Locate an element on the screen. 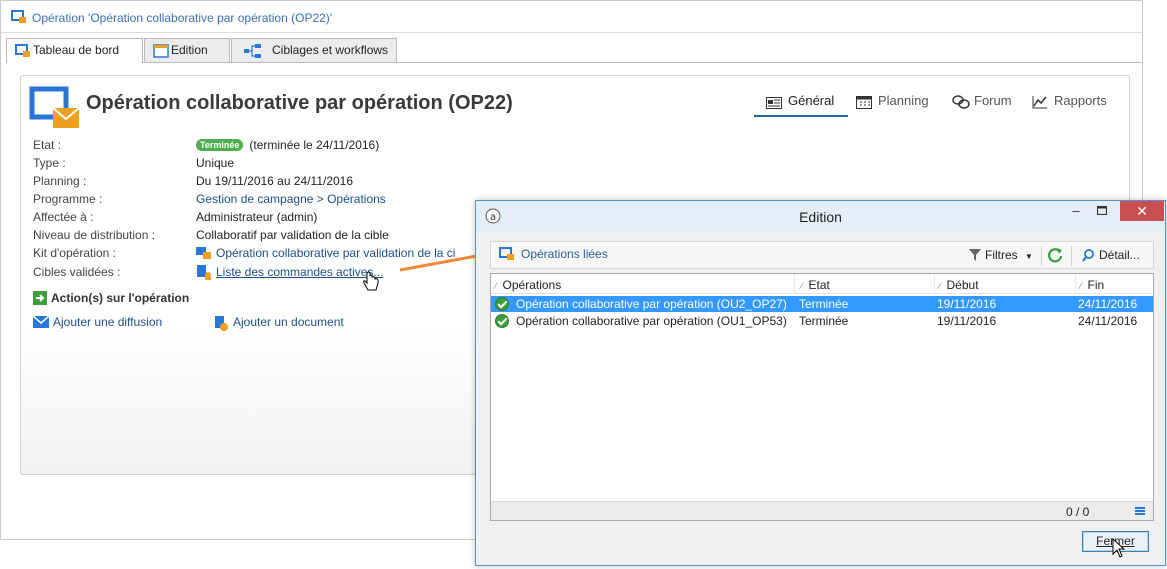 Image resolution: width=1167 pixels, height=569 pixels. tab-planning: Planning is located at coordinates (891, 103).